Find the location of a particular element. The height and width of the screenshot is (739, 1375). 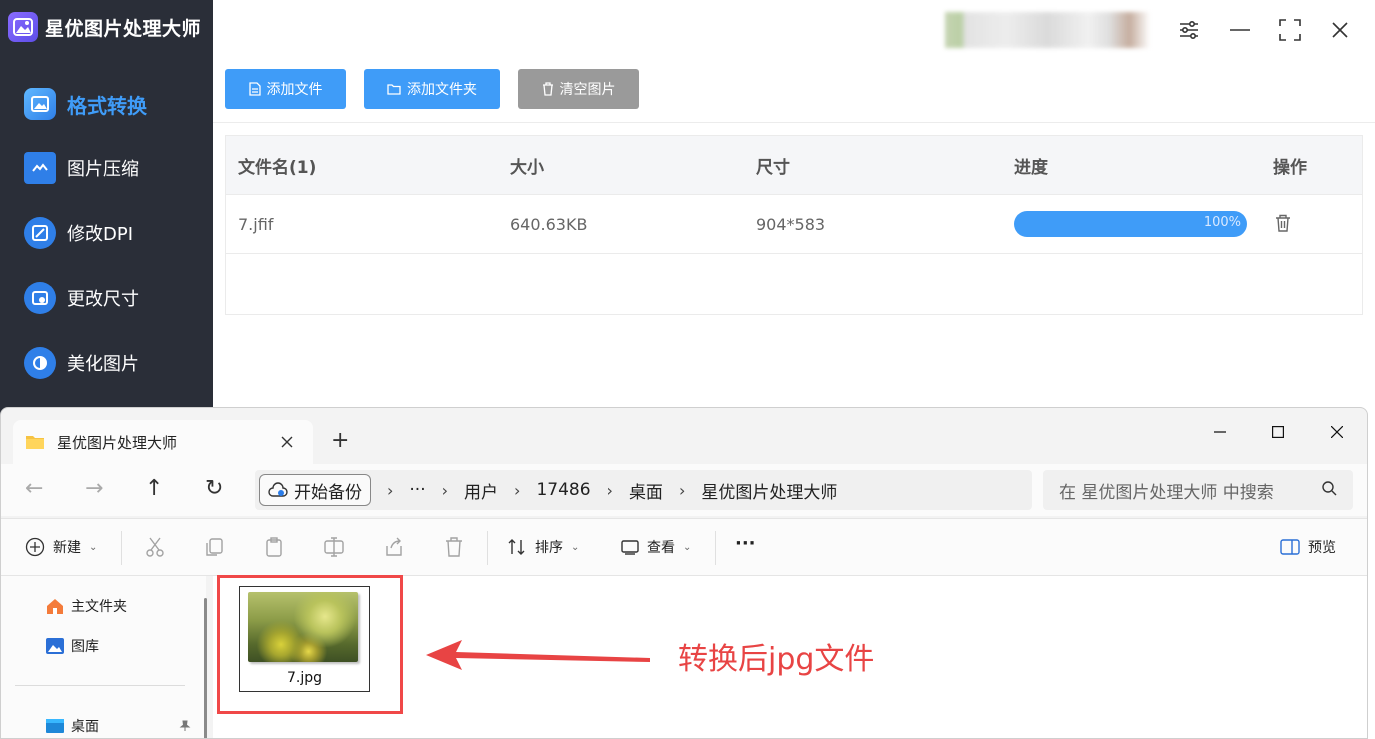

preview-pane-button: 预览 is located at coordinates (1308, 547).